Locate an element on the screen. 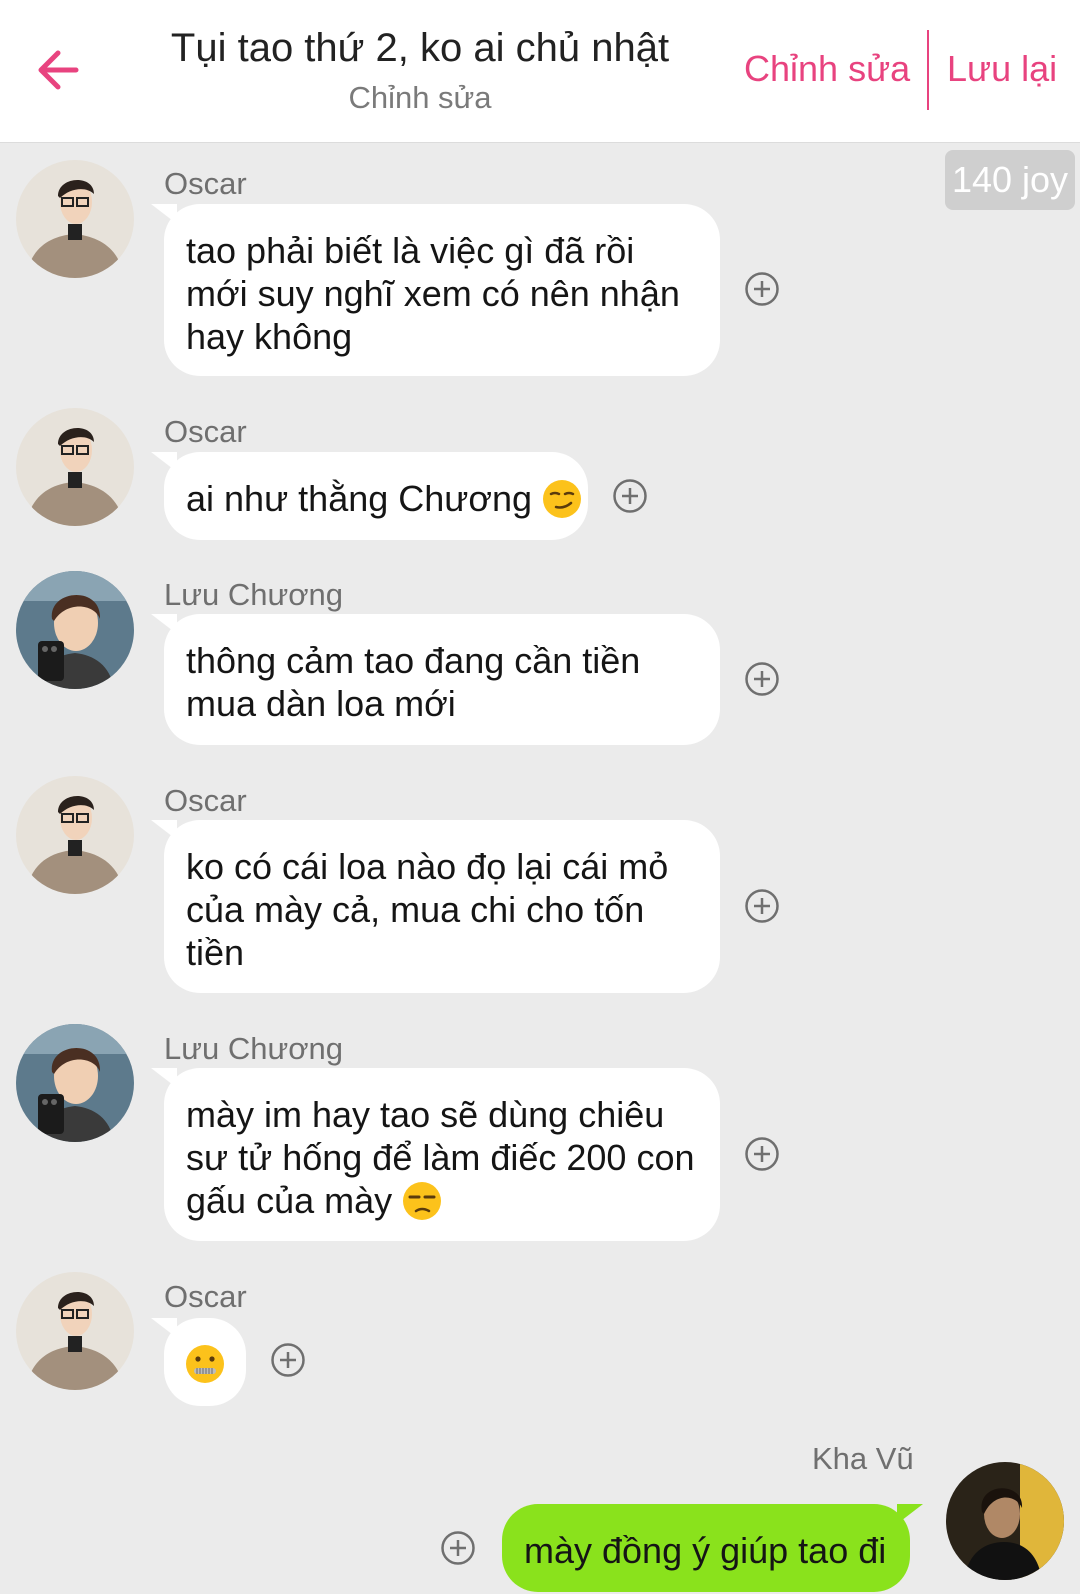 The width and height of the screenshot is (1080, 1594). save-button: Lưu lại is located at coordinates (1002, 69).